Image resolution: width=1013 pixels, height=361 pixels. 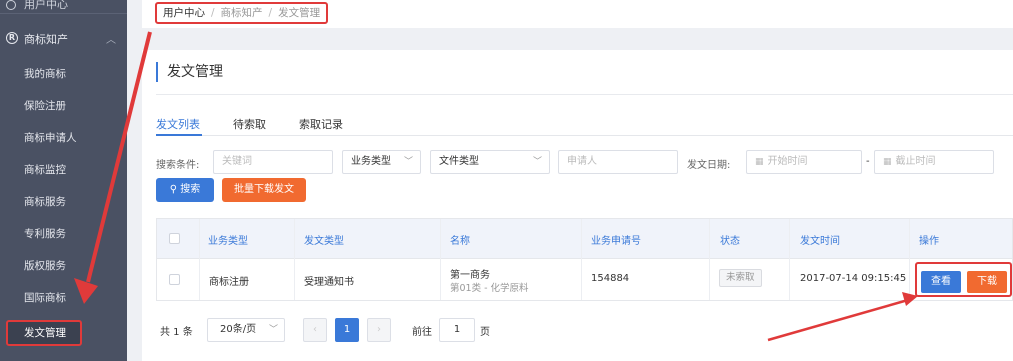 What do you see at coordinates (178, 165) in the screenshot?
I see `filter-label: 搜索条件:` at bounding box center [178, 165].